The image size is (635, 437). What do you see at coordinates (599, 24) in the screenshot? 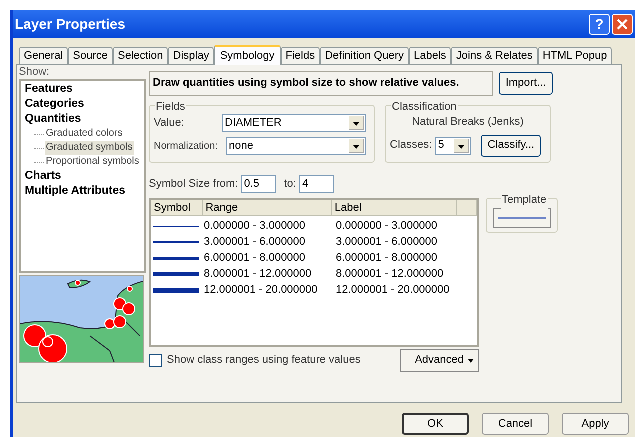
I see `help-button: ?` at bounding box center [599, 24].